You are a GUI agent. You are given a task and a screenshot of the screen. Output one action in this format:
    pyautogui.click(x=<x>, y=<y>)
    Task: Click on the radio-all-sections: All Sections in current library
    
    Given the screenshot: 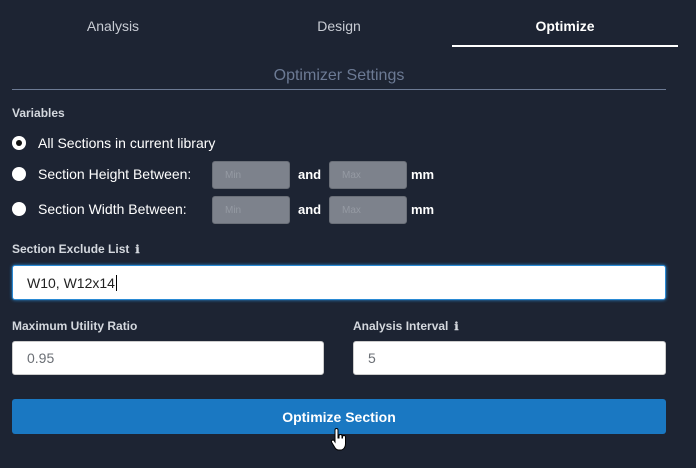 What is the action you would take?
    pyautogui.click(x=113, y=143)
    